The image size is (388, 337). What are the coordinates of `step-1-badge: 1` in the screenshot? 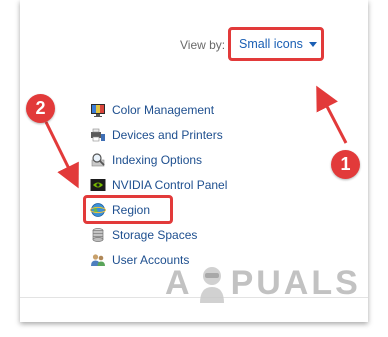 It's located at (345, 164).